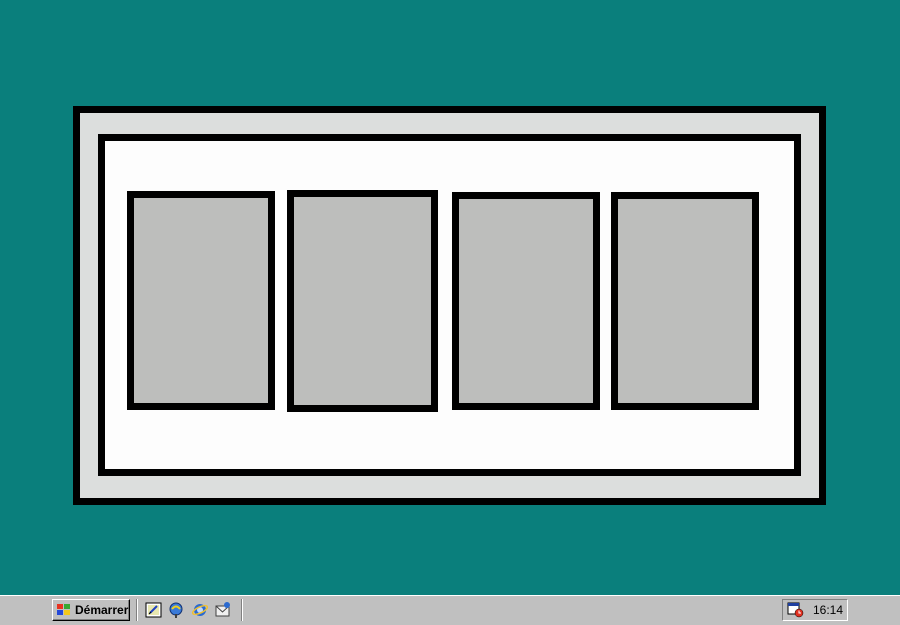 This screenshot has height=625, width=900. Describe the element at coordinates (450, 610) in the screenshot. I see `taskbar: Démarrer 16:14` at that location.